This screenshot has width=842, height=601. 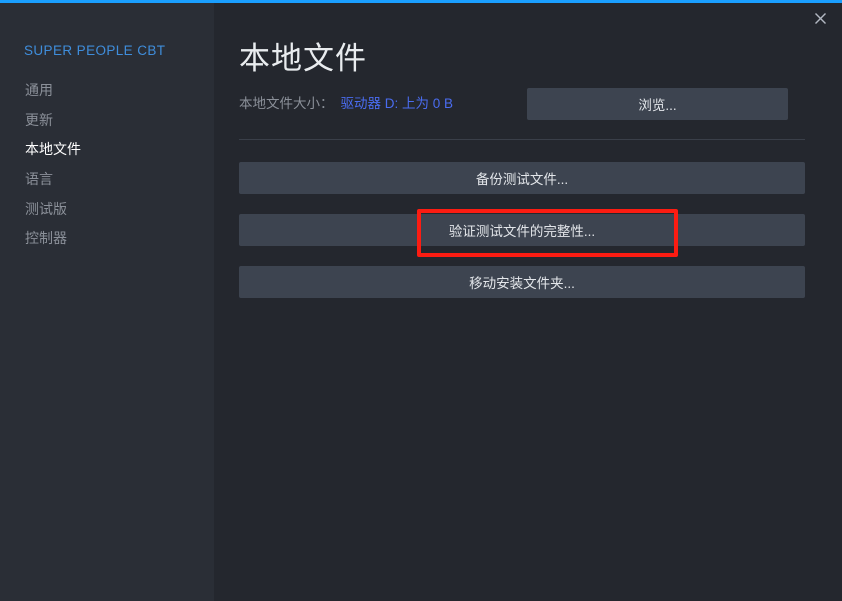 I want to click on sidebar-item-updates: 更新, so click(x=39, y=120).